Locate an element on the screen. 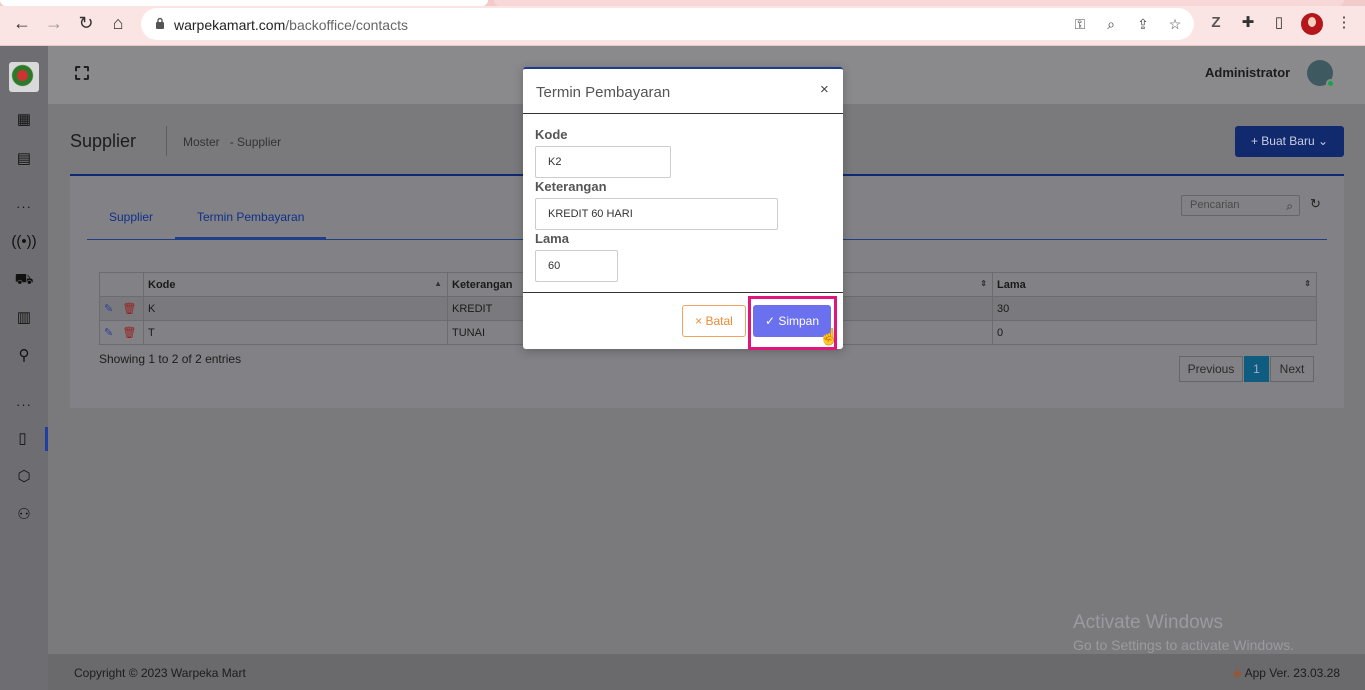 This screenshot has width=1365, height=690. actions-header is located at coordinates (121, 284).